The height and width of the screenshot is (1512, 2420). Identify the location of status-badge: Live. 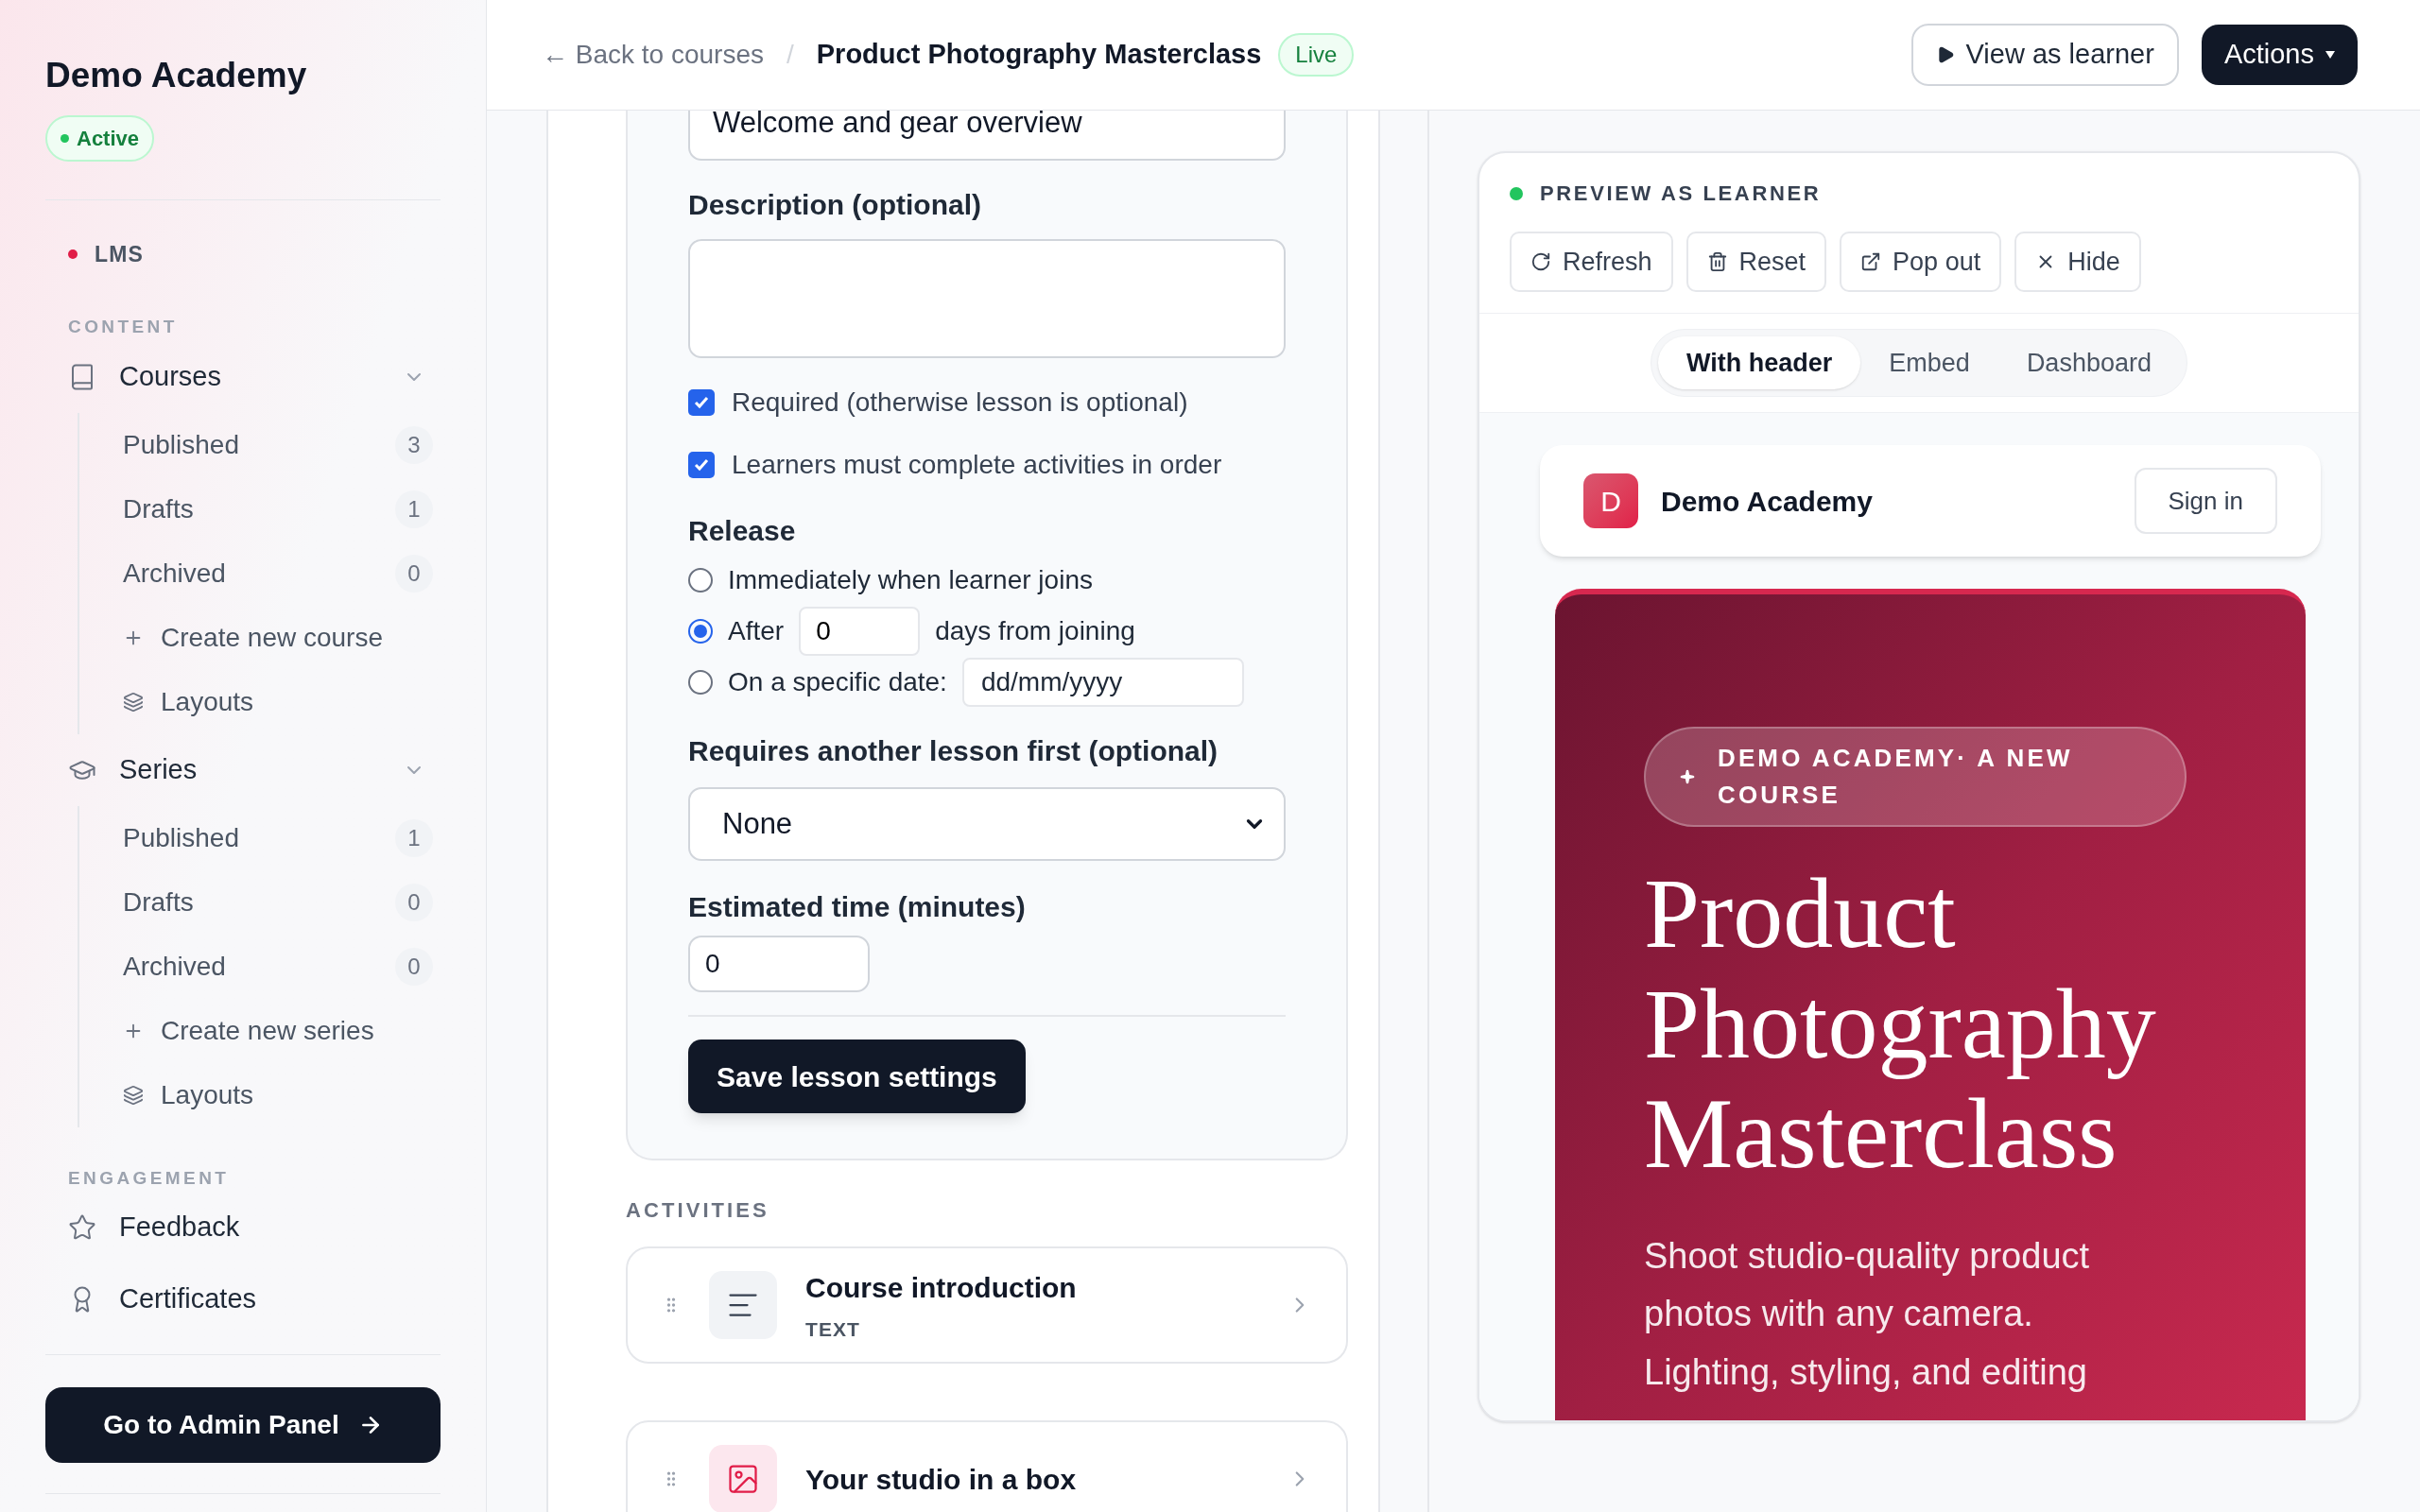
(1317, 55).